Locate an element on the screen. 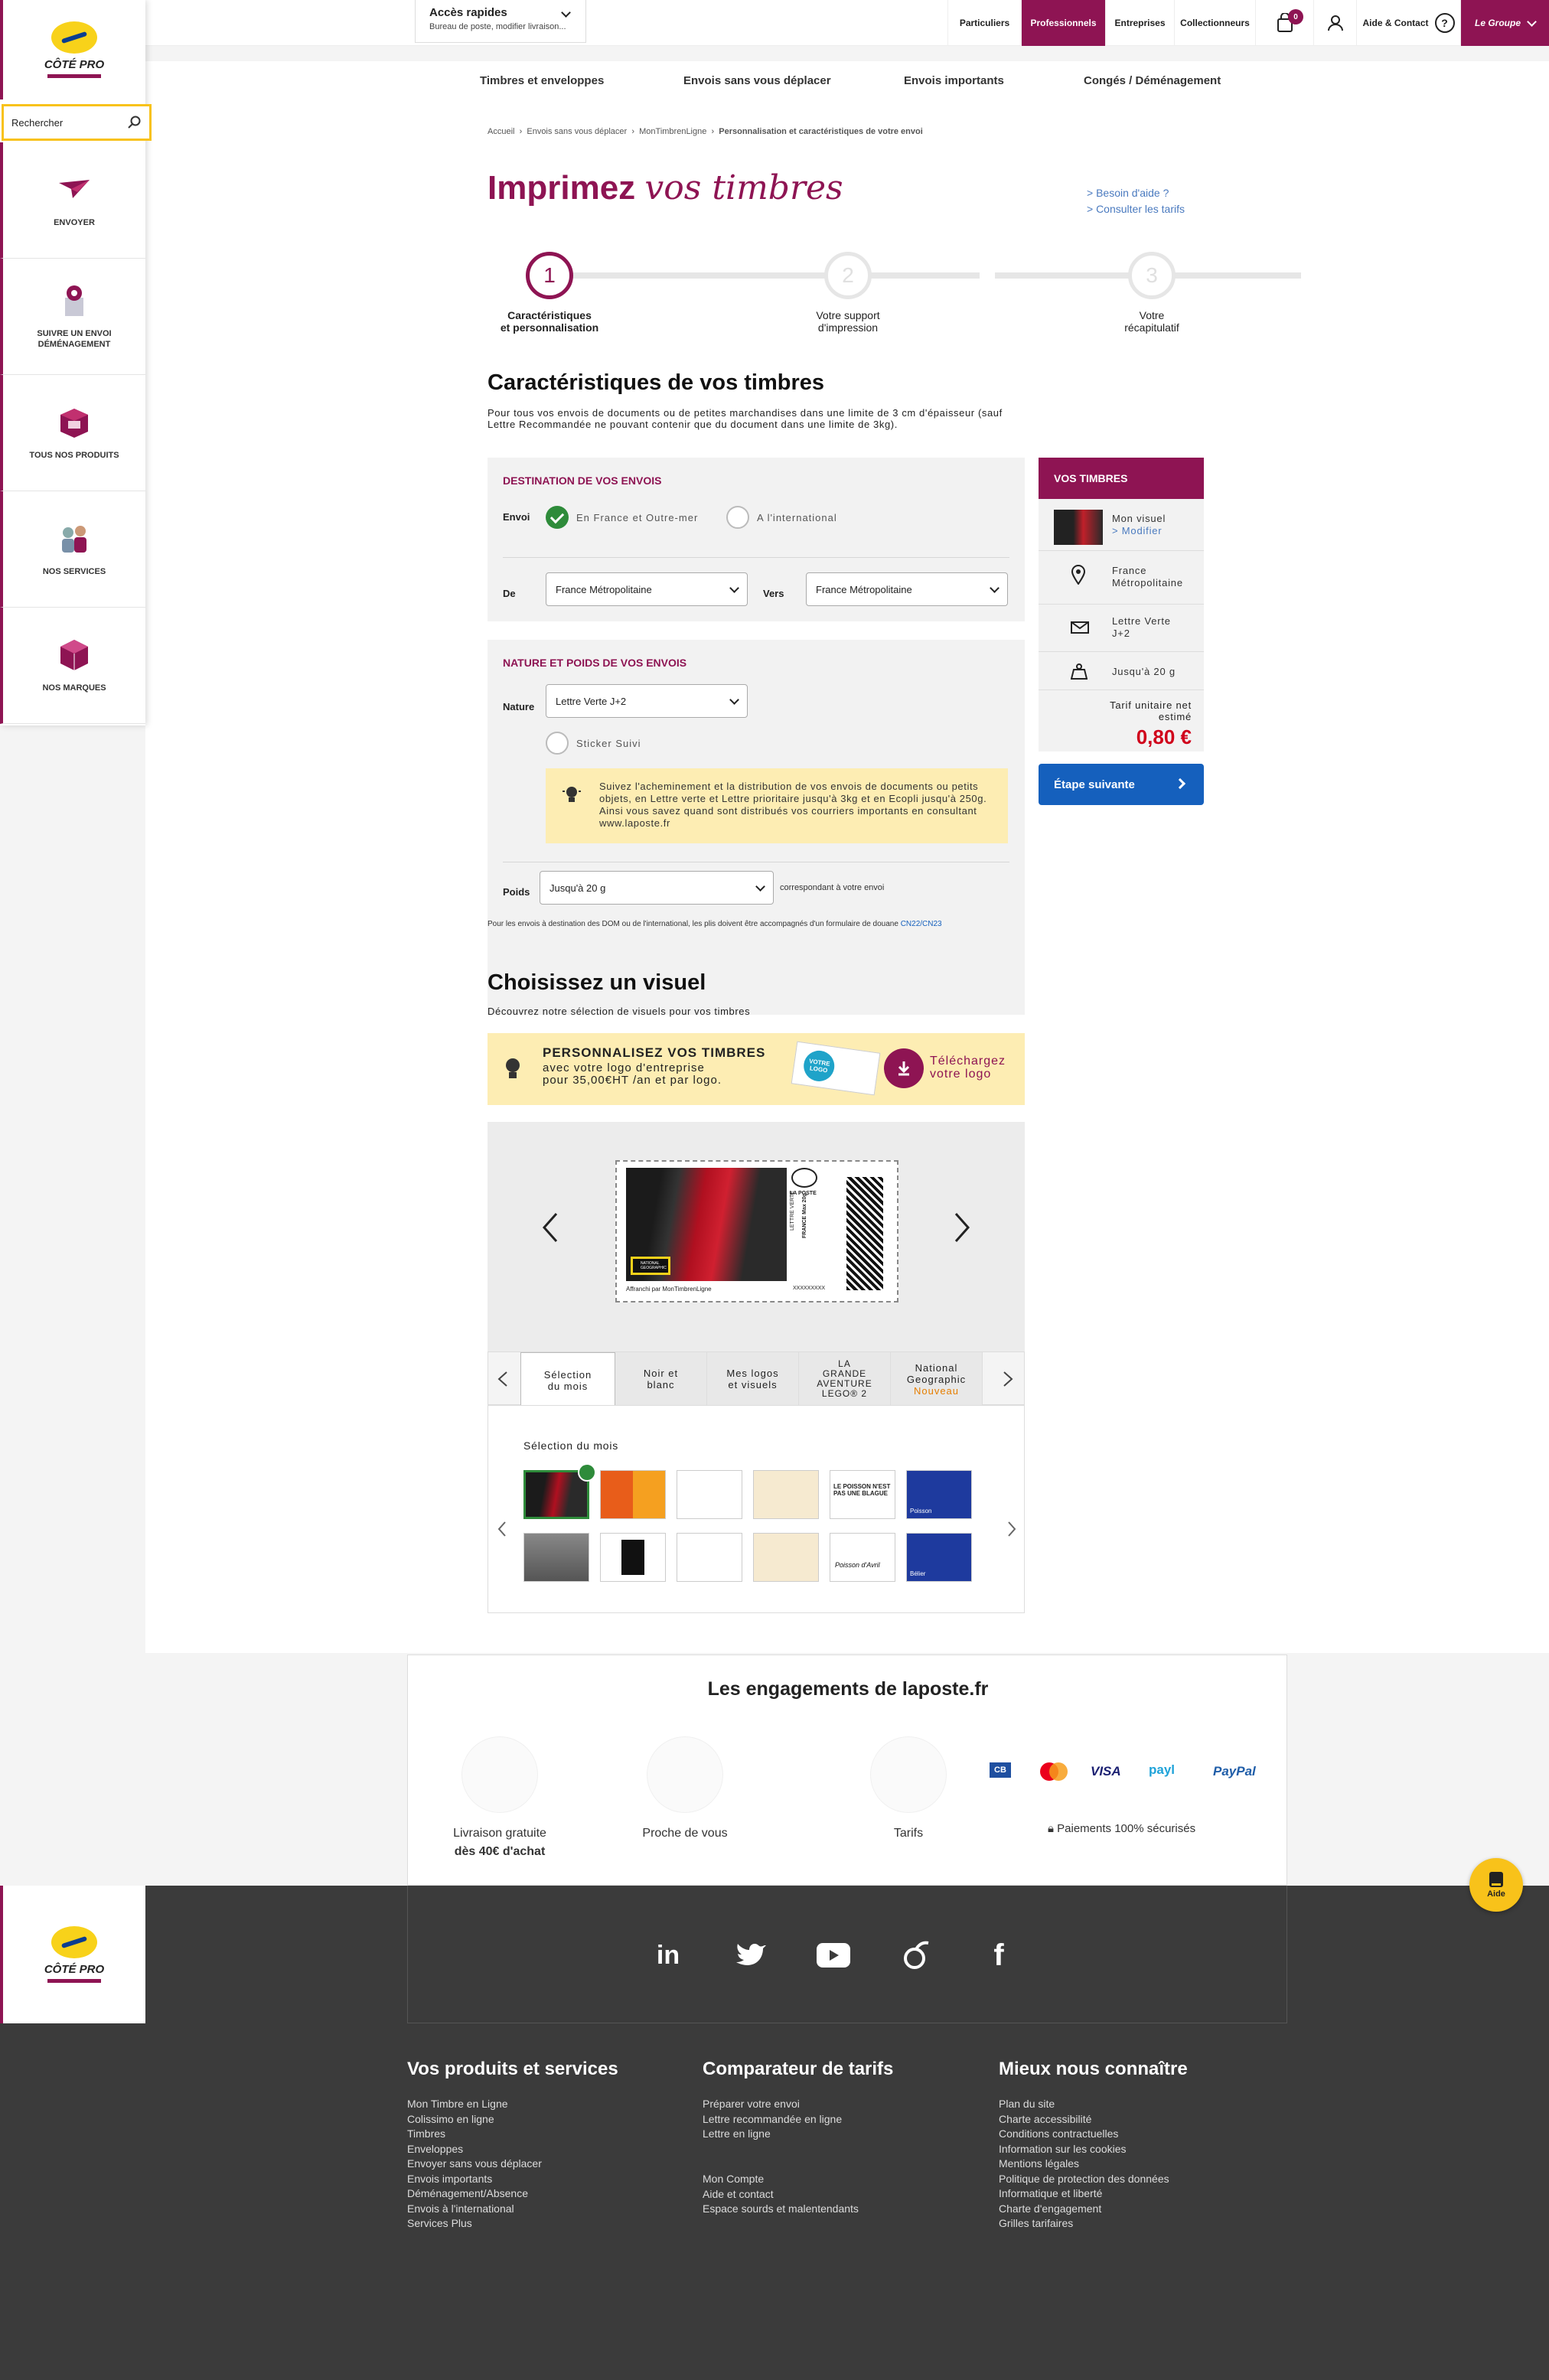 Image resolution: width=1549 pixels, height=2380 pixels. footer-link: Charte d'engagement is located at coordinates (1084, 2209).